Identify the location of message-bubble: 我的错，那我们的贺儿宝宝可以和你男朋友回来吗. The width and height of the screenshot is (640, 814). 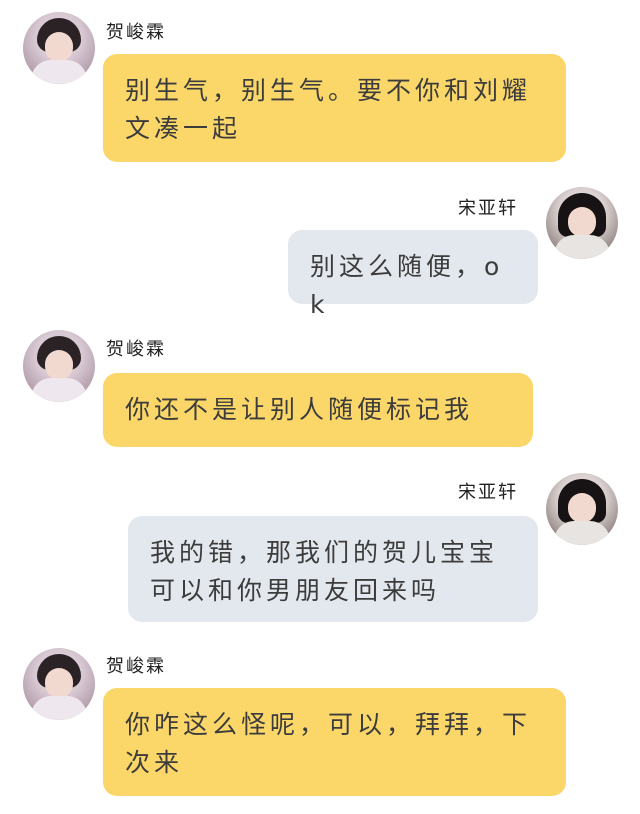
(333, 569).